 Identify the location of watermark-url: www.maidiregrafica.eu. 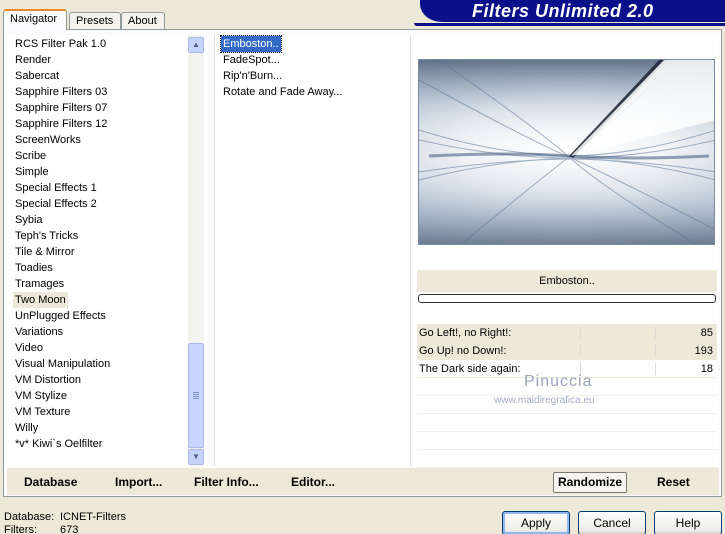
(544, 400).